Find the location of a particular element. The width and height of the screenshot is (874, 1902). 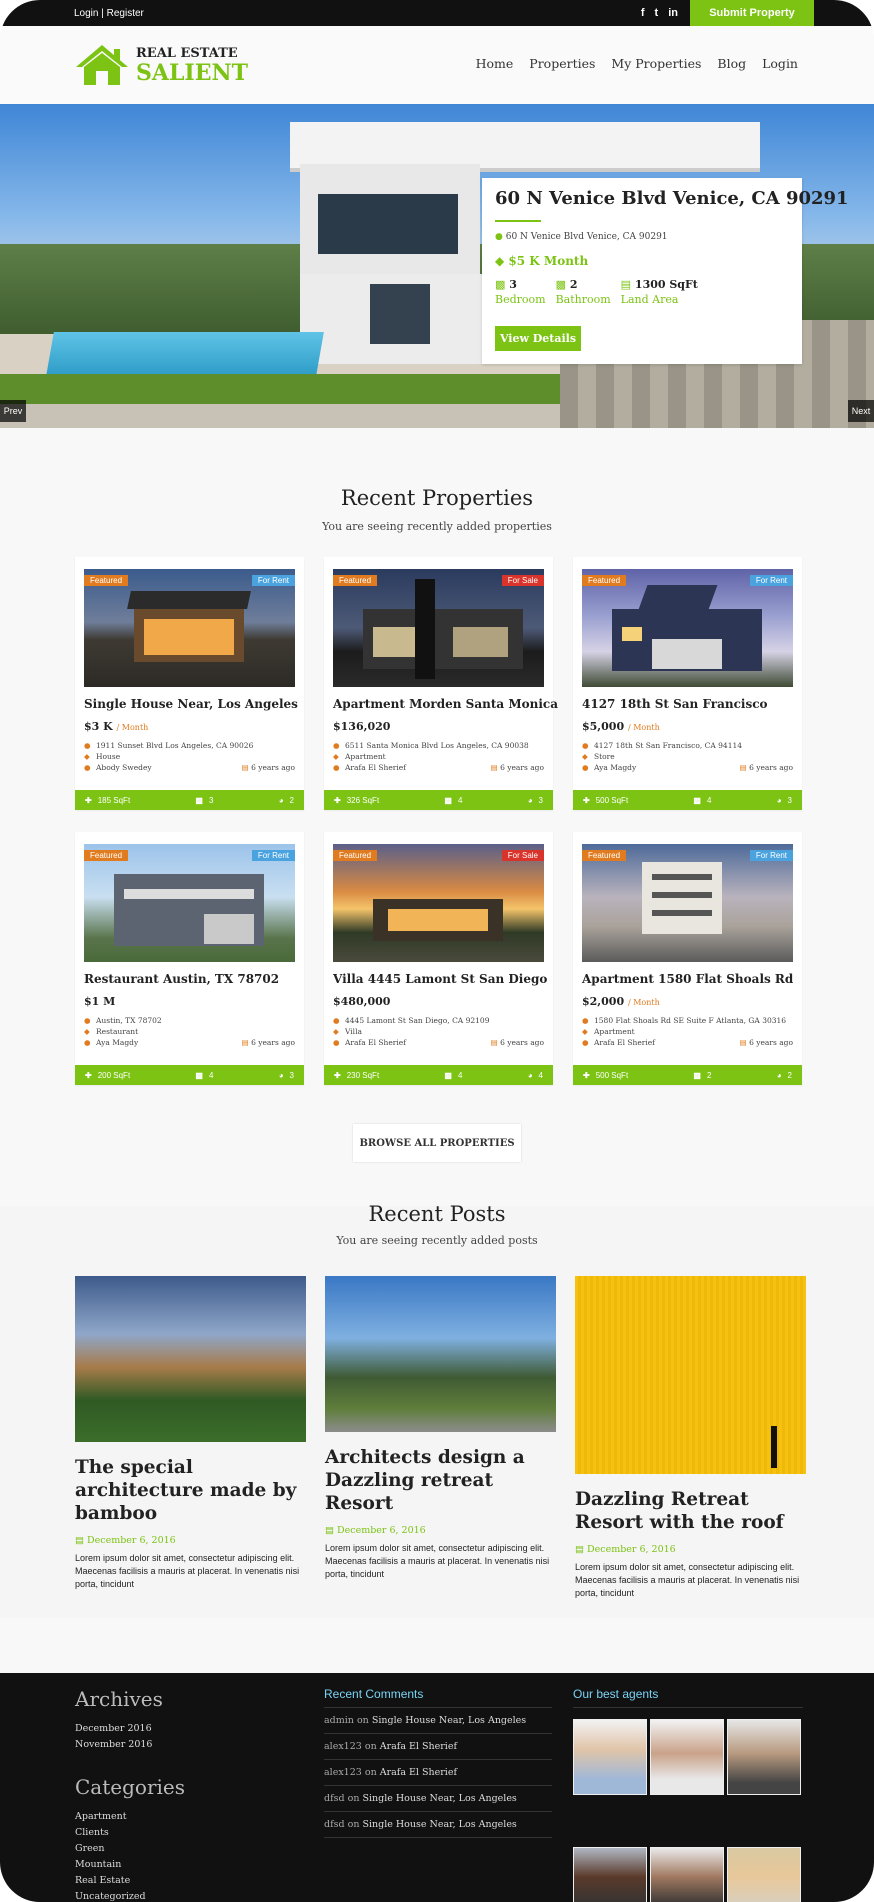

best-agents-heading: Our best agents is located at coordinates (688, 1697).